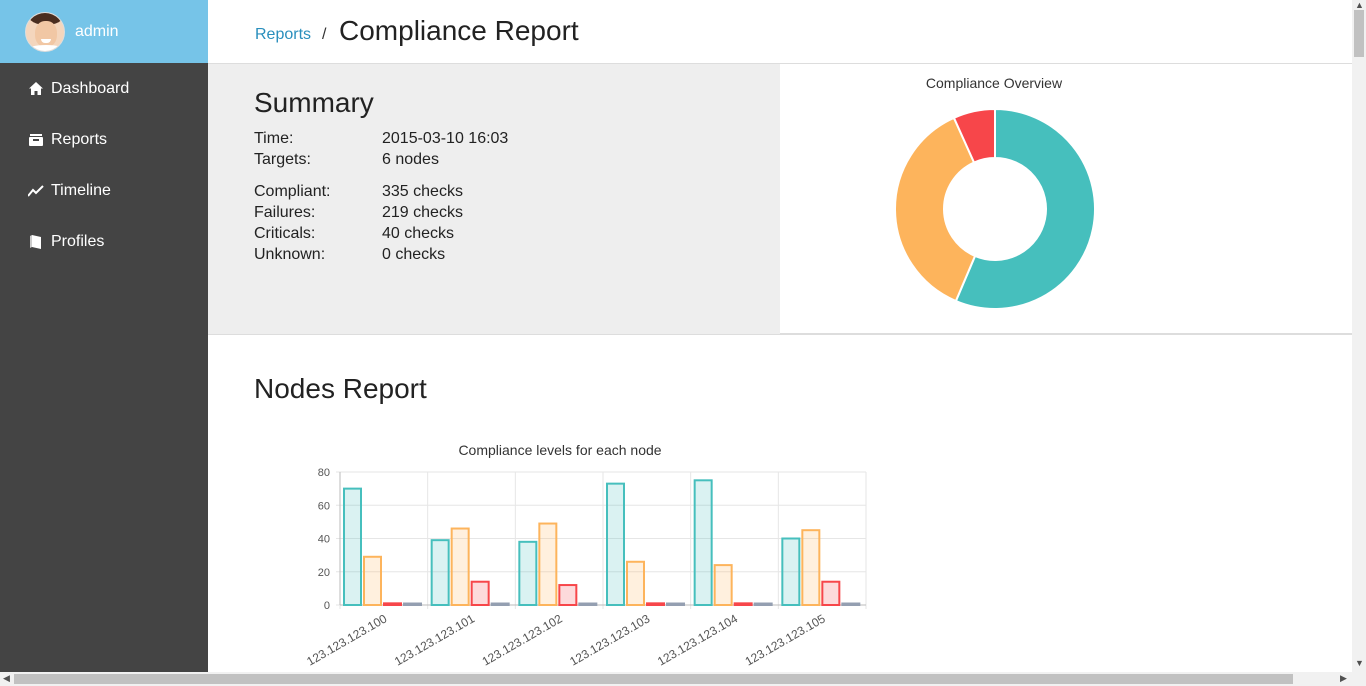  I want to click on nodes-report-heading: Nodes Report, so click(340, 388).